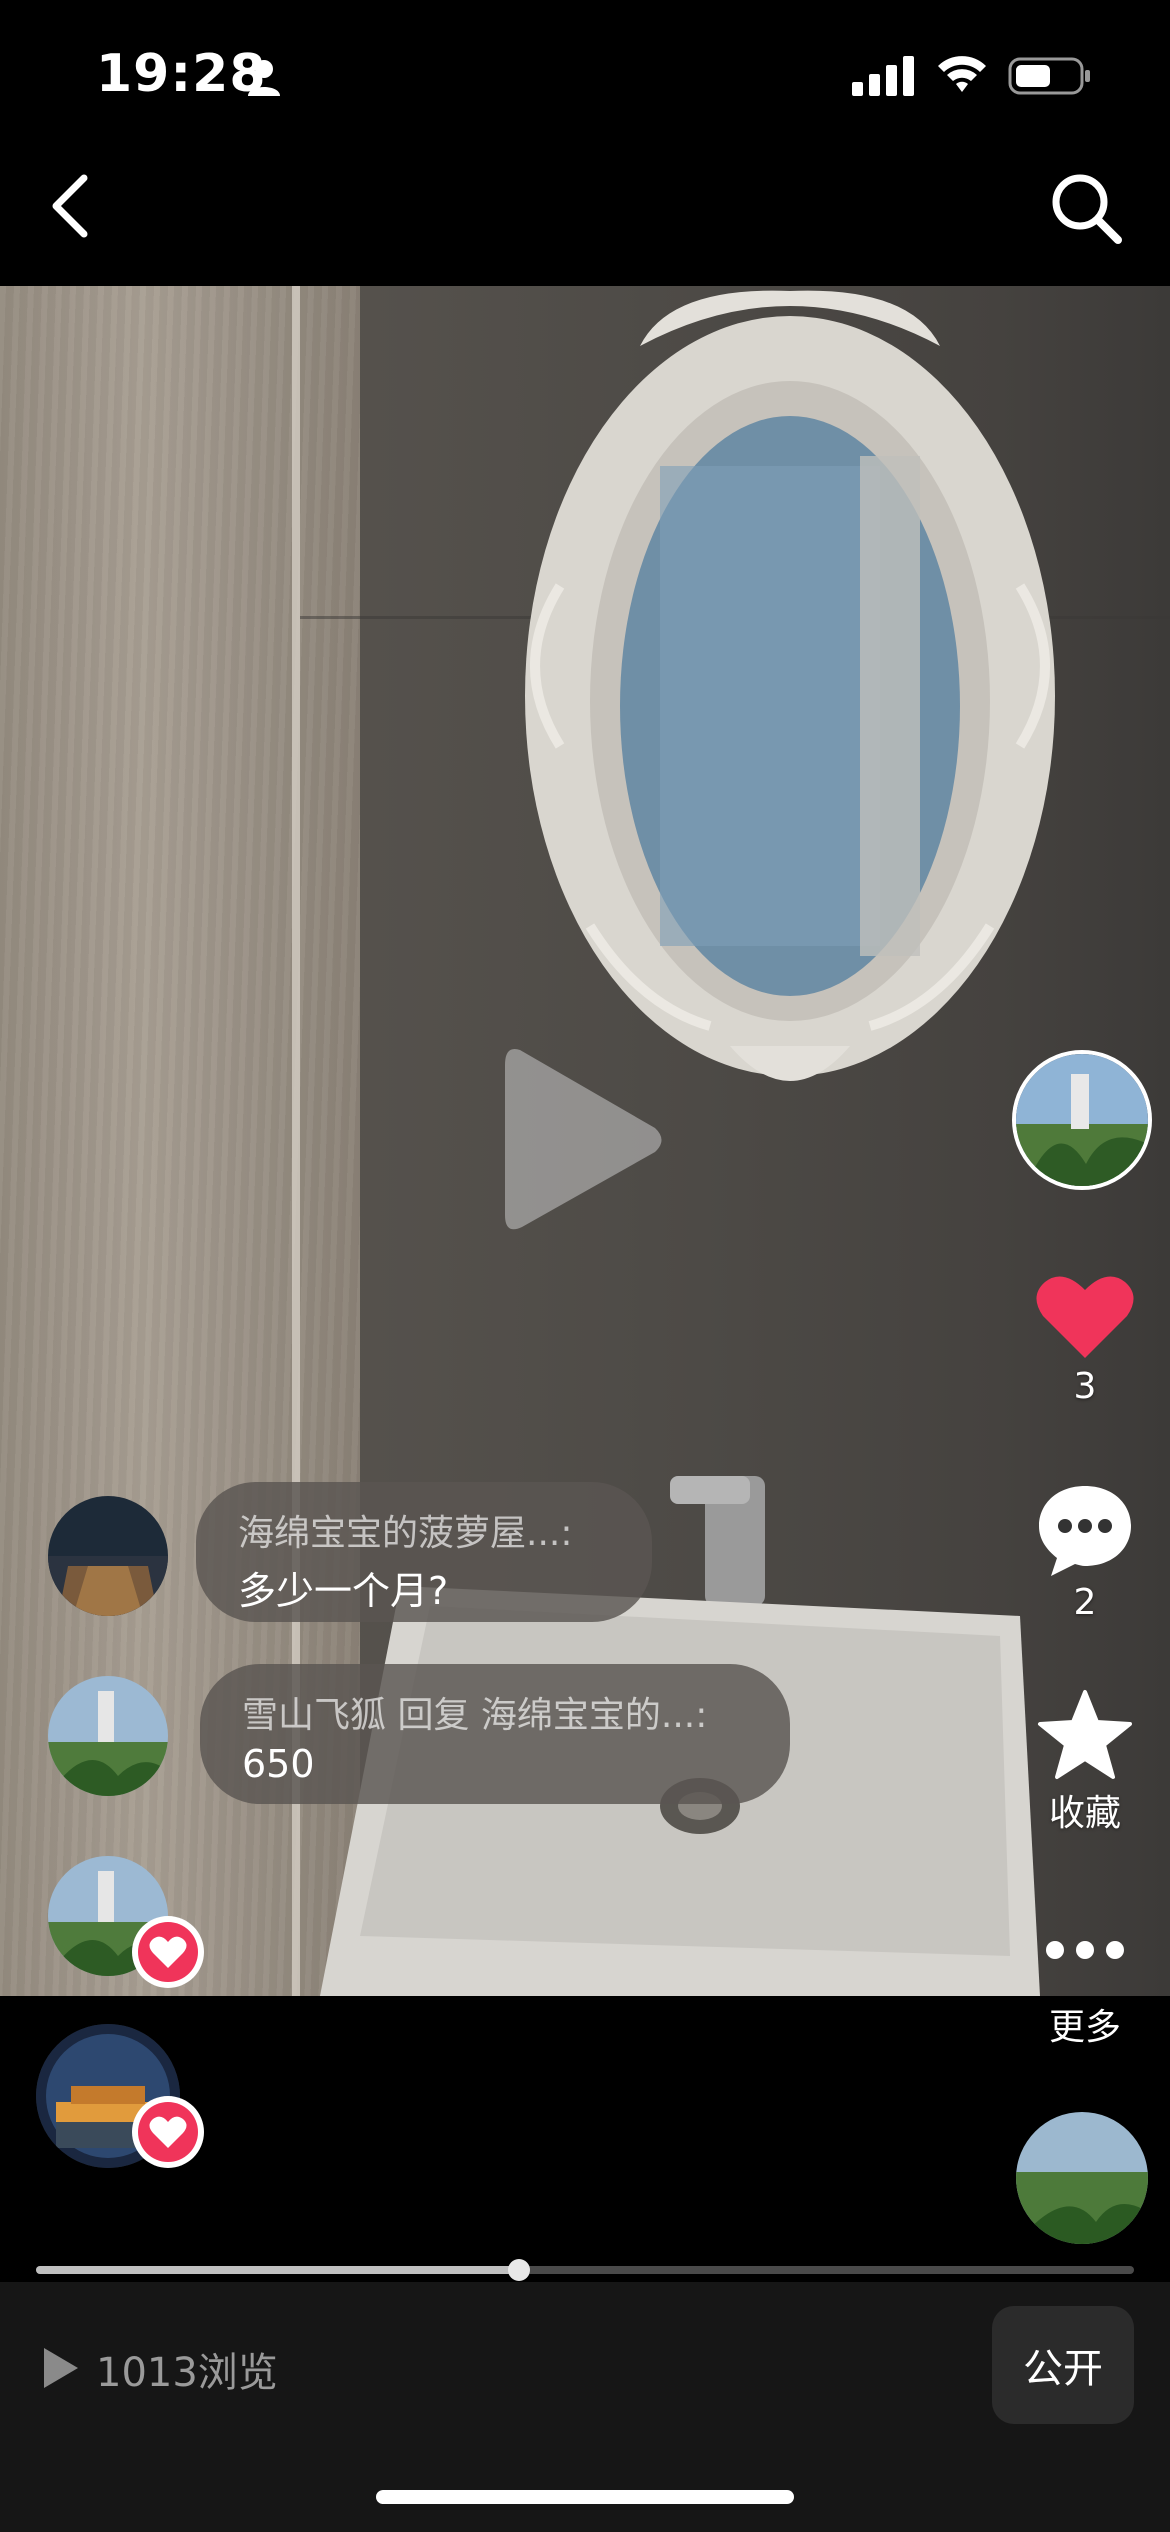 The width and height of the screenshot is (1170, 2532). I want to click on signal-icon, so click(883, 76).